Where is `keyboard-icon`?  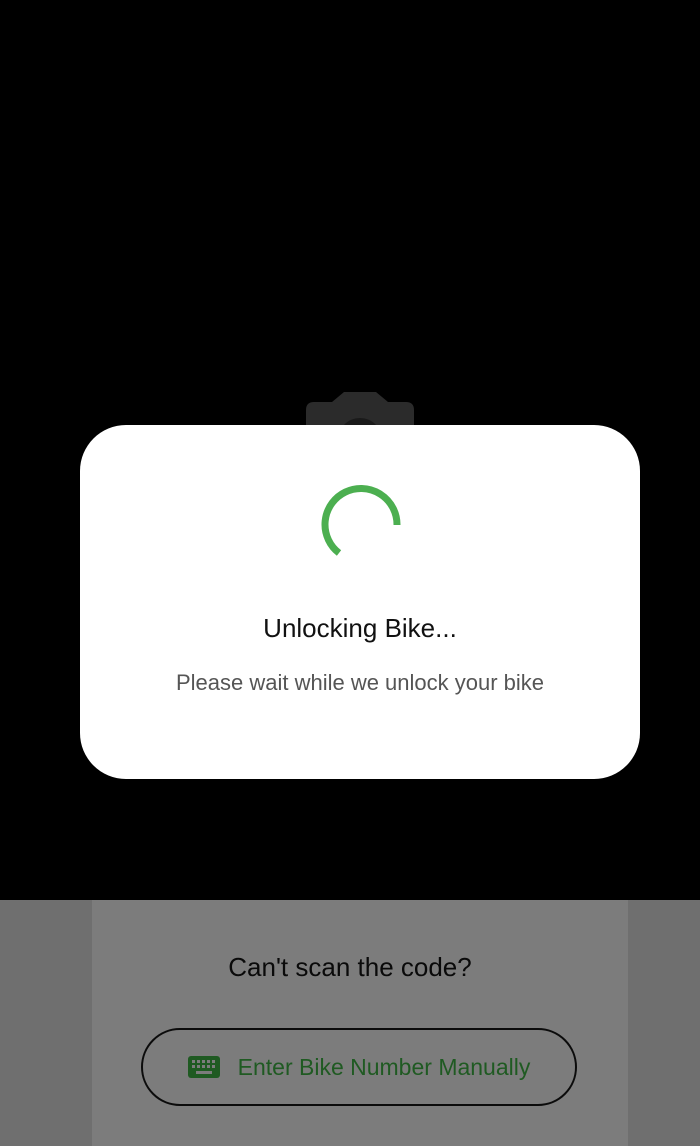 keyboard-icon is located at coordinates (203, 1067).